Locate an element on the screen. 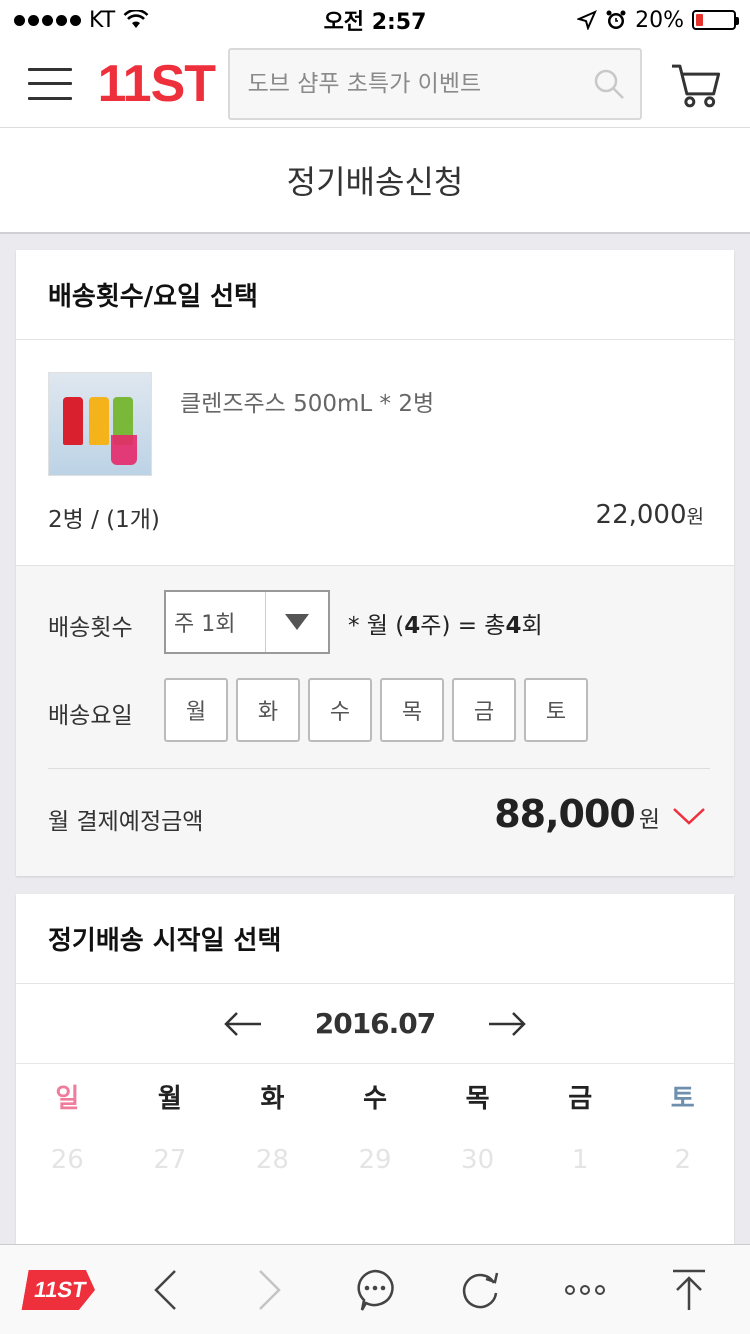  calendar-date: 30 is located at coordinates (478, 1160).